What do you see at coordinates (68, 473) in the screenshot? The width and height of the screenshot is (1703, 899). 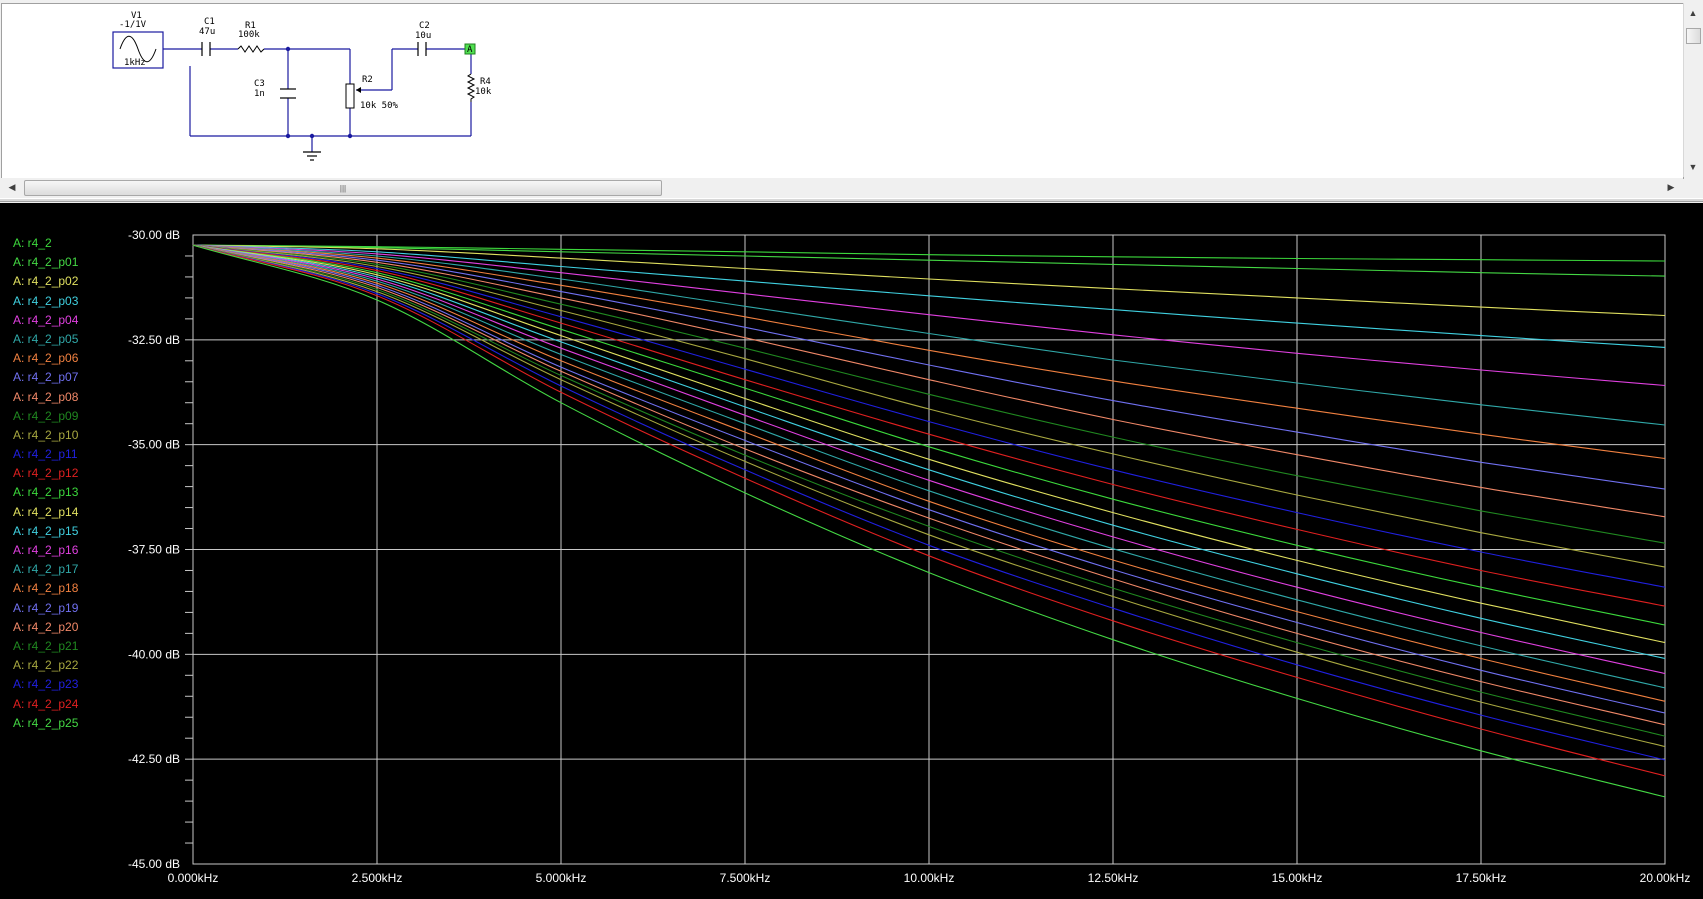 I see `legend-item-12: A: r4_2_p12` at bounding box center [68, 473].